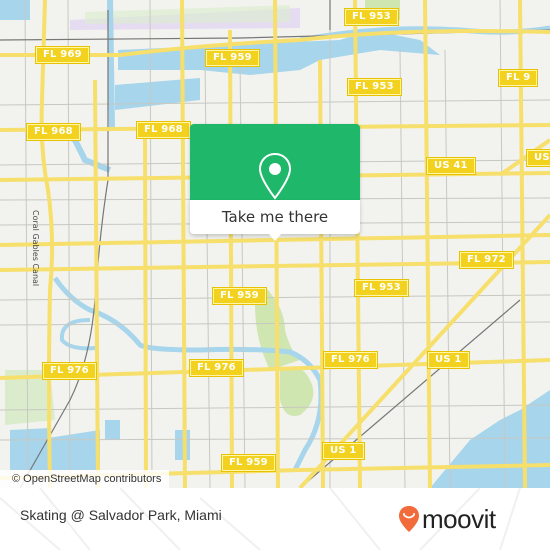  Describe the element at coordinates (518, 78) in the screenshot. I see `road-shield: FL 9` at that location.